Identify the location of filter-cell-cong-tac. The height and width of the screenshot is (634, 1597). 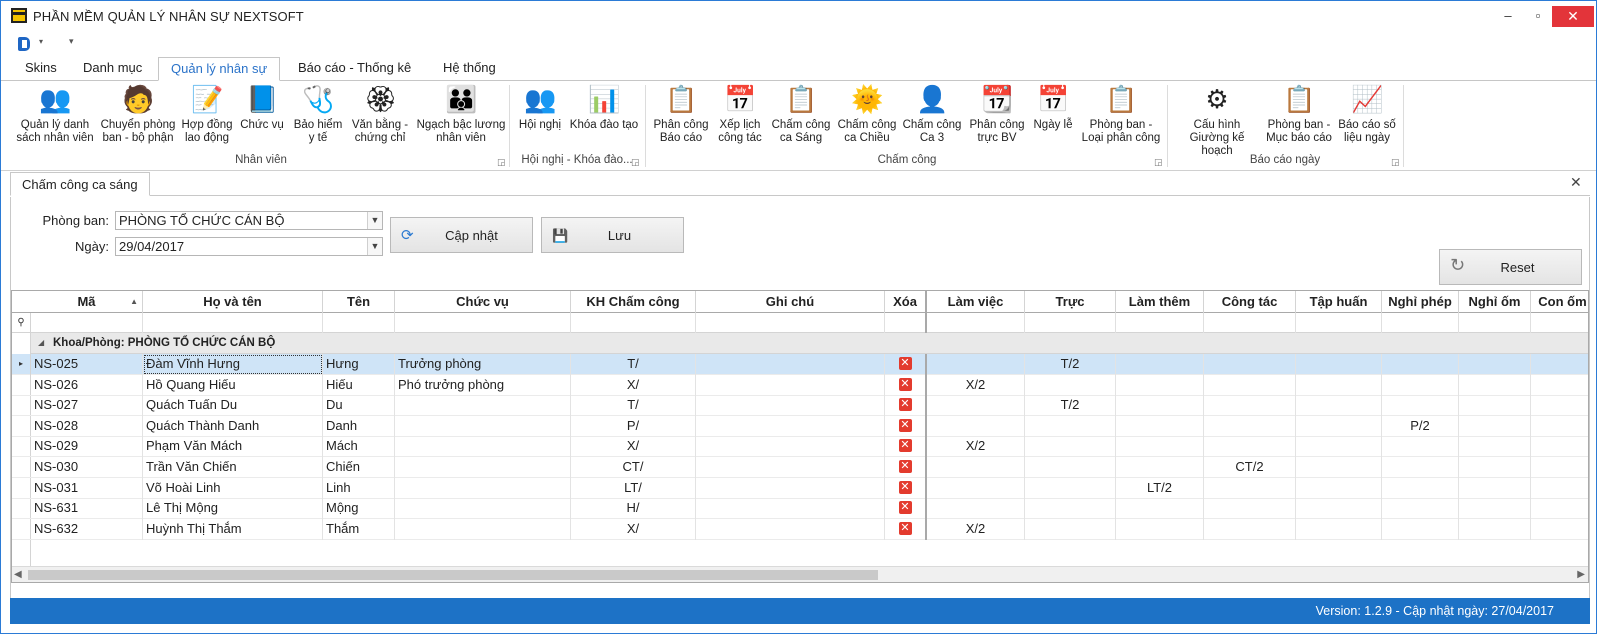
(1250, 323).